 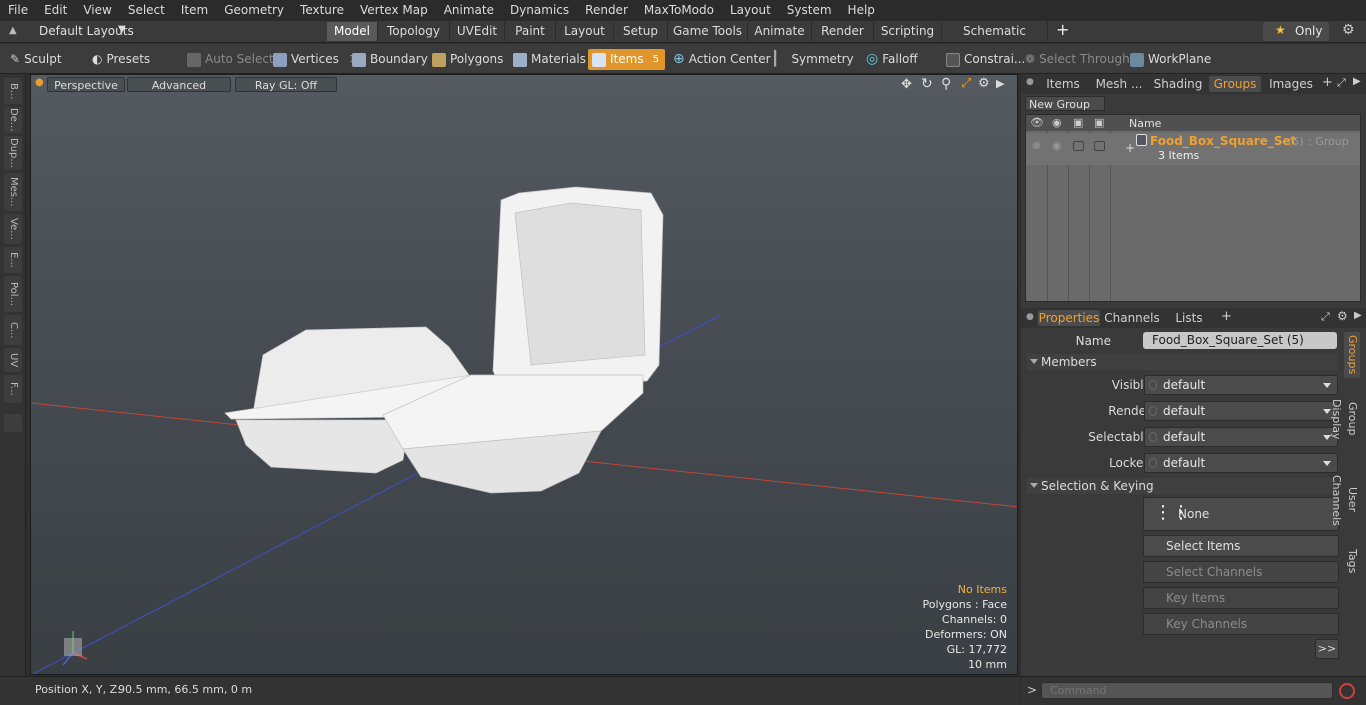 What do you see at coordinates (1226, 316) in the screenshot?
I see `add-props-tab-icon: +` at bounding box center [1226, 316].